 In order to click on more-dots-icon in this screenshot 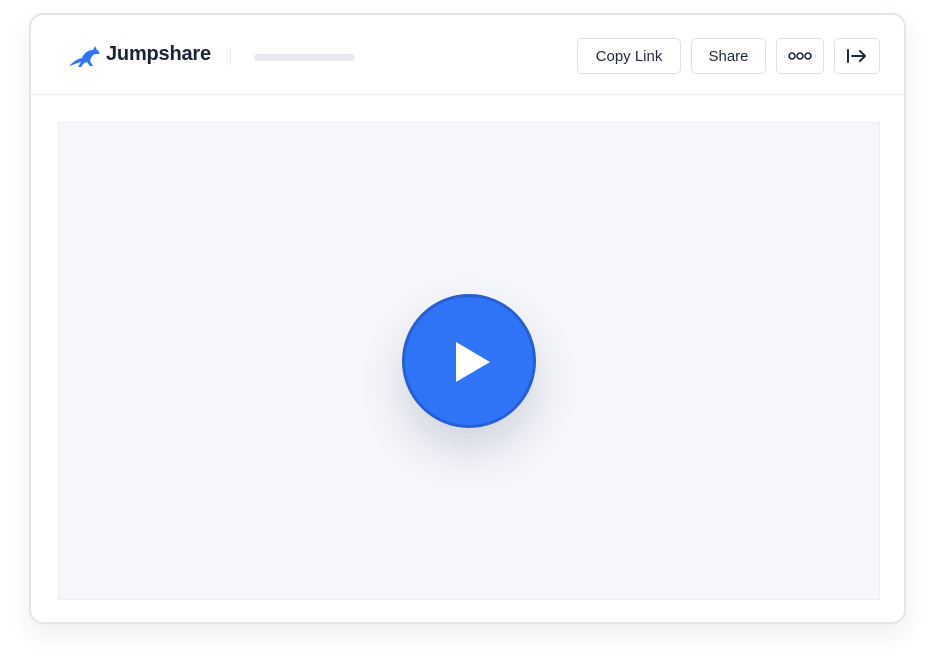, I will do `click(800, 56)`.